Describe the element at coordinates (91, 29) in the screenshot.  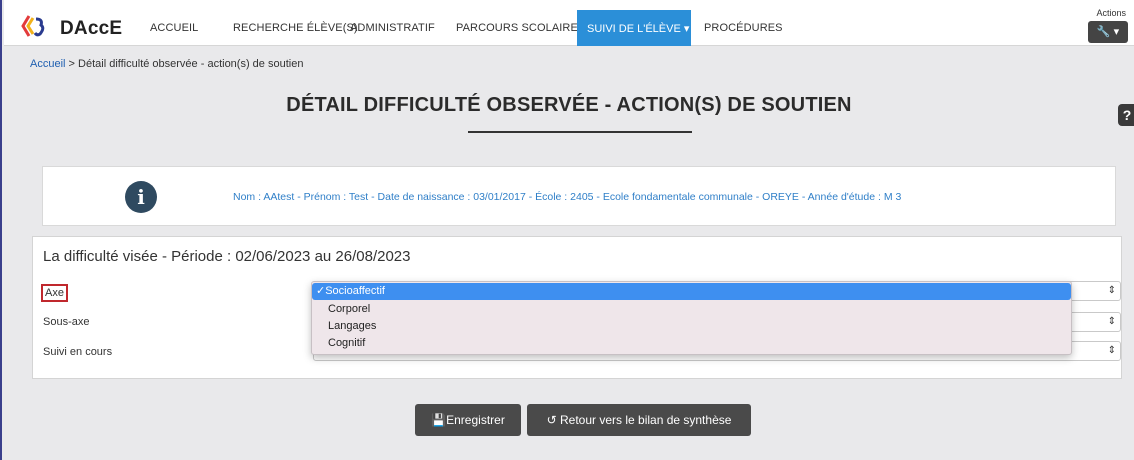
I see `brand-name: DAccE` at that location.